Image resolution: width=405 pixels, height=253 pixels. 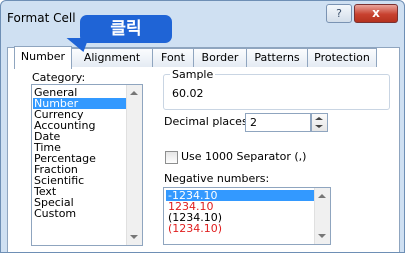 What do you see at coordinates (217, 178) in the screenshot?
I see `negative-numbers-label: Negative numbers:` at bounding box center [217, 178].